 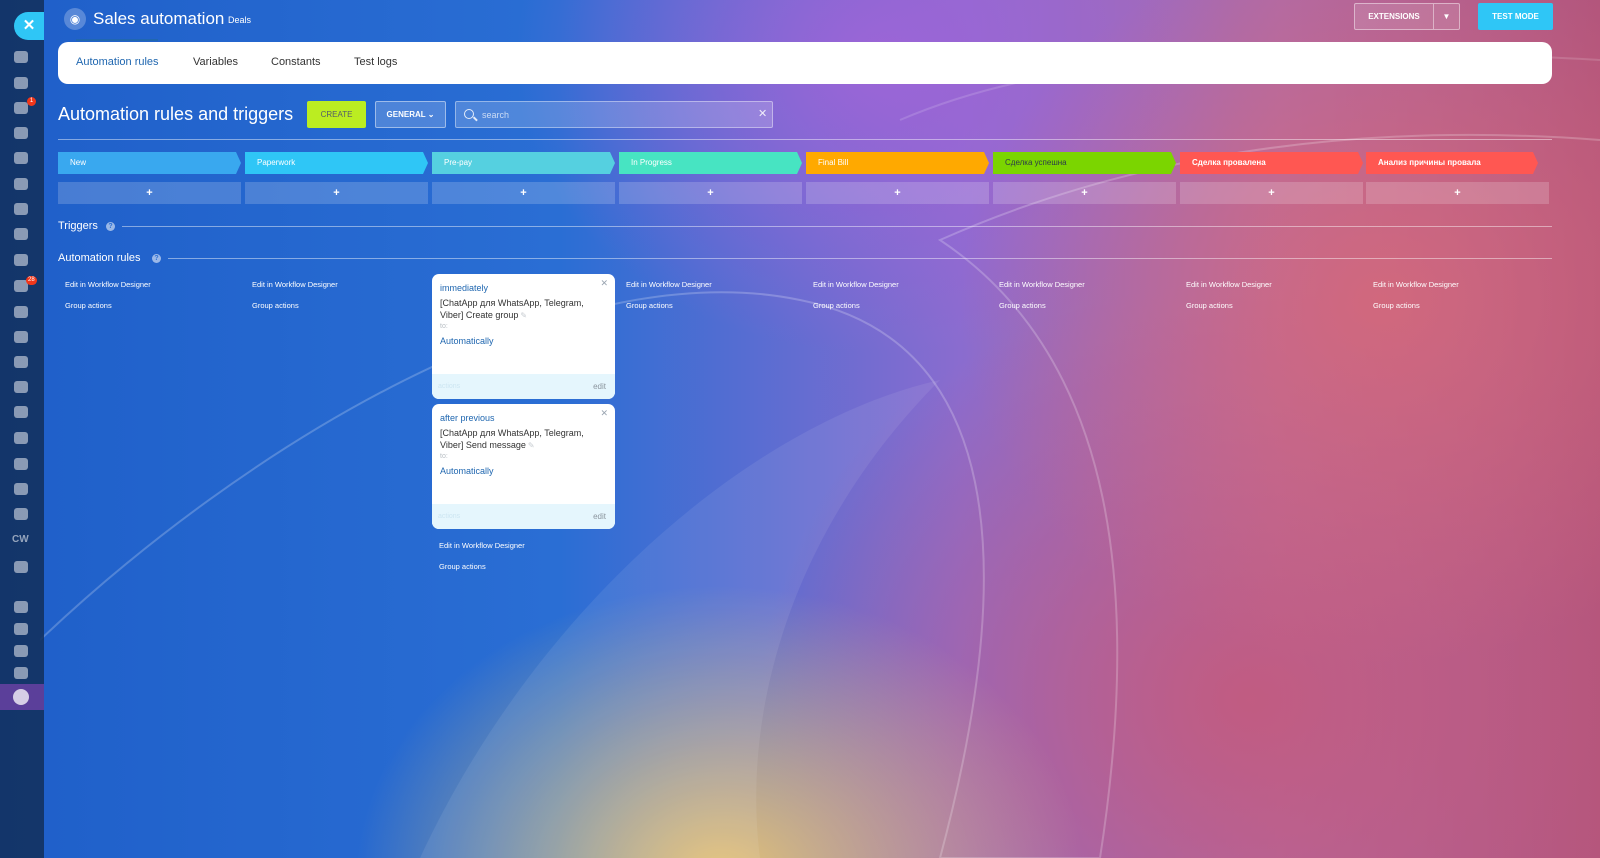 What do you see at coordinates (20, 539) in the screenshot?
I see `sidebar-cw-label: CW` at bounding box center [20, 539].